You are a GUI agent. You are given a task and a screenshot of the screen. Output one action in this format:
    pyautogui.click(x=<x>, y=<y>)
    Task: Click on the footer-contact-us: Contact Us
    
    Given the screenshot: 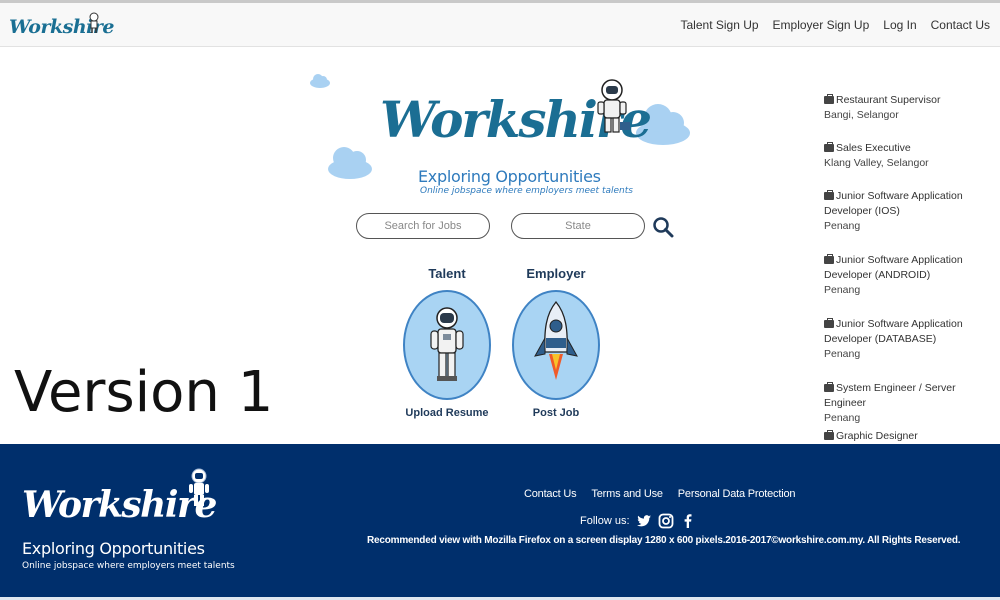 What is the action you would take?
    pyautogui.click(x=550, y=494)
    